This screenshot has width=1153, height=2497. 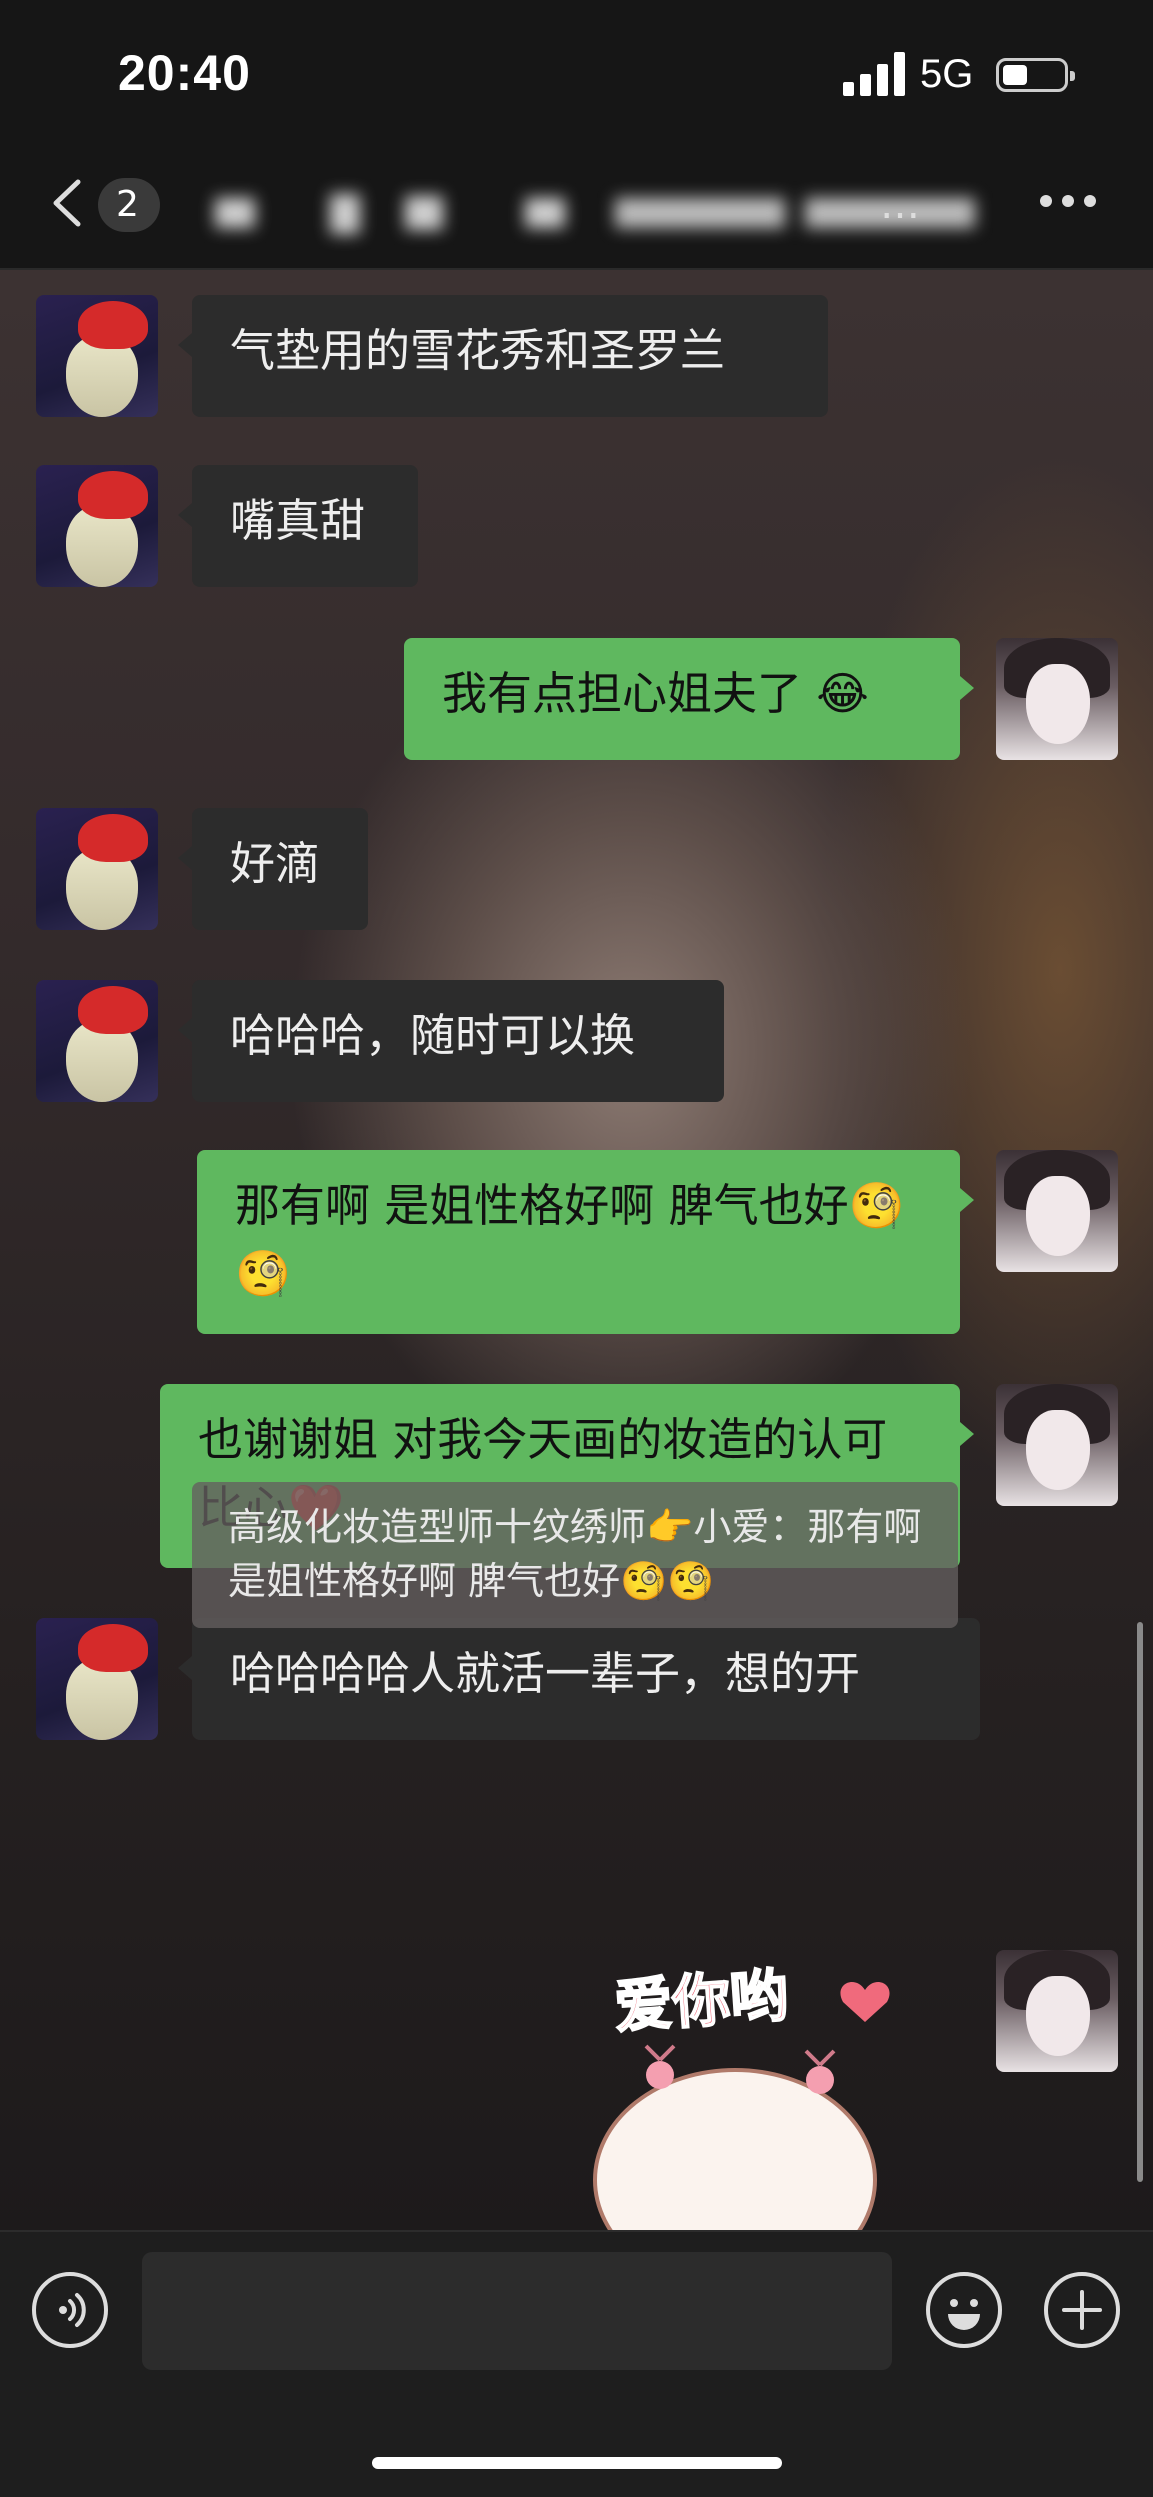 I want to click on status-time: 20:40, so click(x=184, y=73).